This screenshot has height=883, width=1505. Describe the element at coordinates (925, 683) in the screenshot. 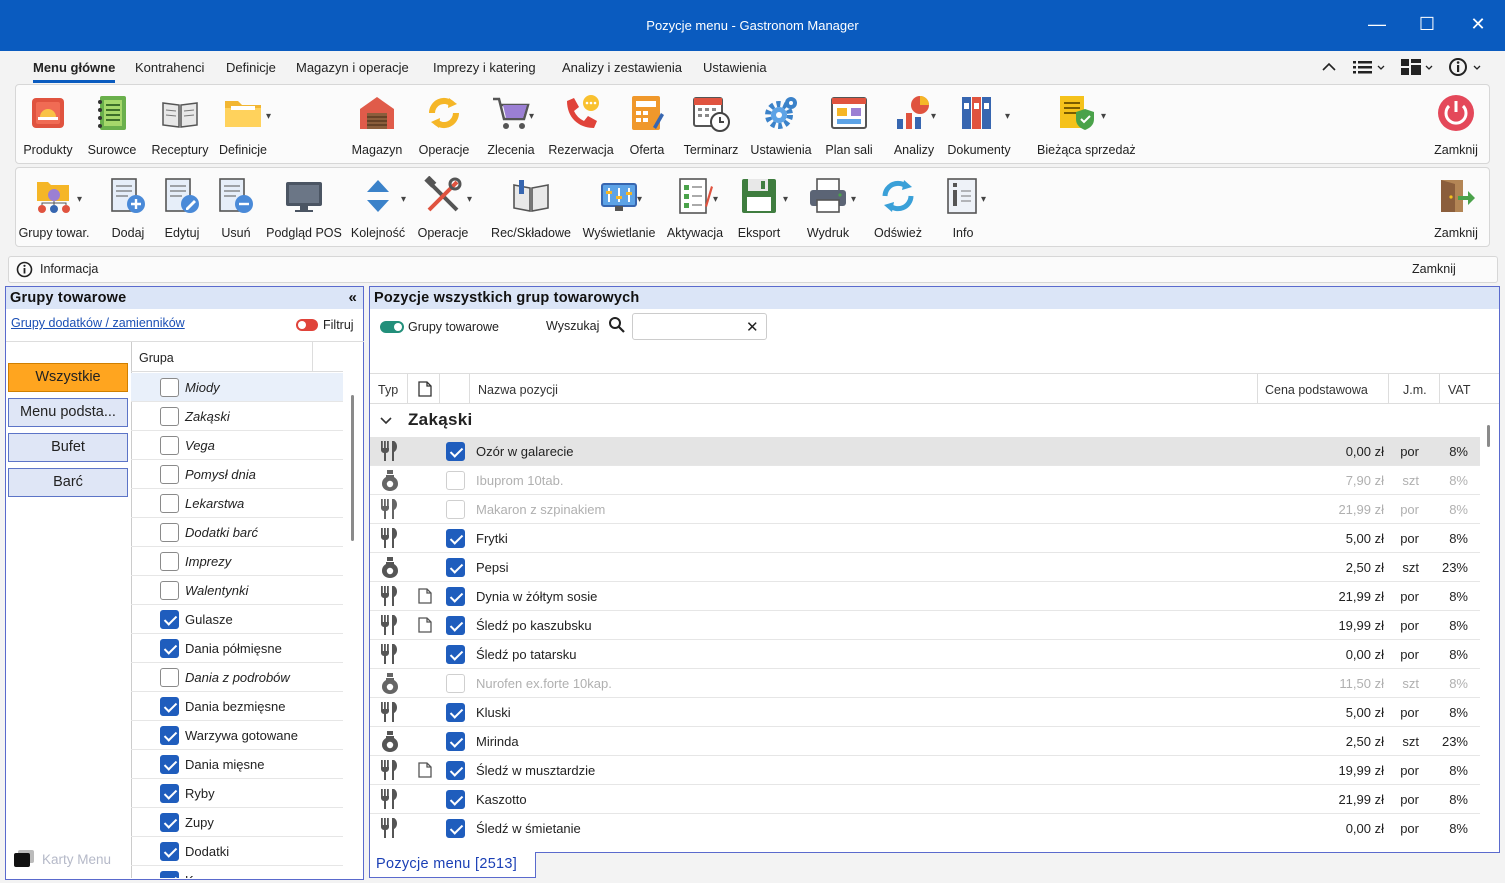

I see `table-row: Nurofen ex.forte 10kap. 11,50 zł szt 8%` at that location.